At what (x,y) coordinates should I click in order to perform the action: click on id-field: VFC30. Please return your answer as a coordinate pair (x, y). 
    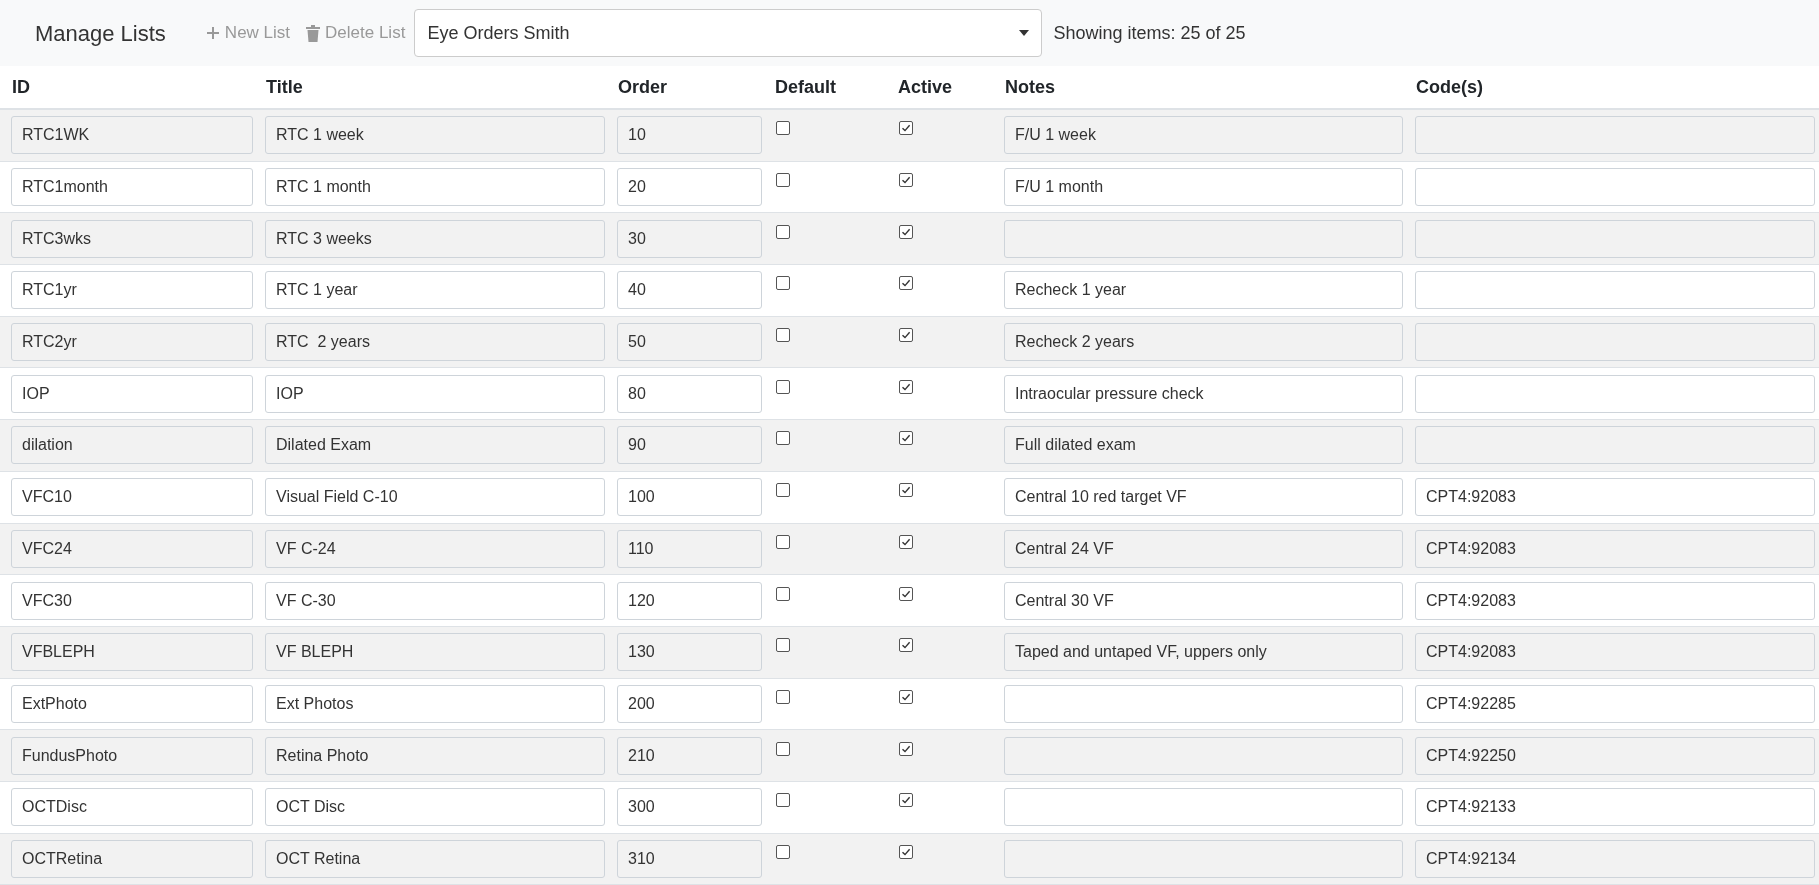
    Looking at the image, I should click on (132, 600).